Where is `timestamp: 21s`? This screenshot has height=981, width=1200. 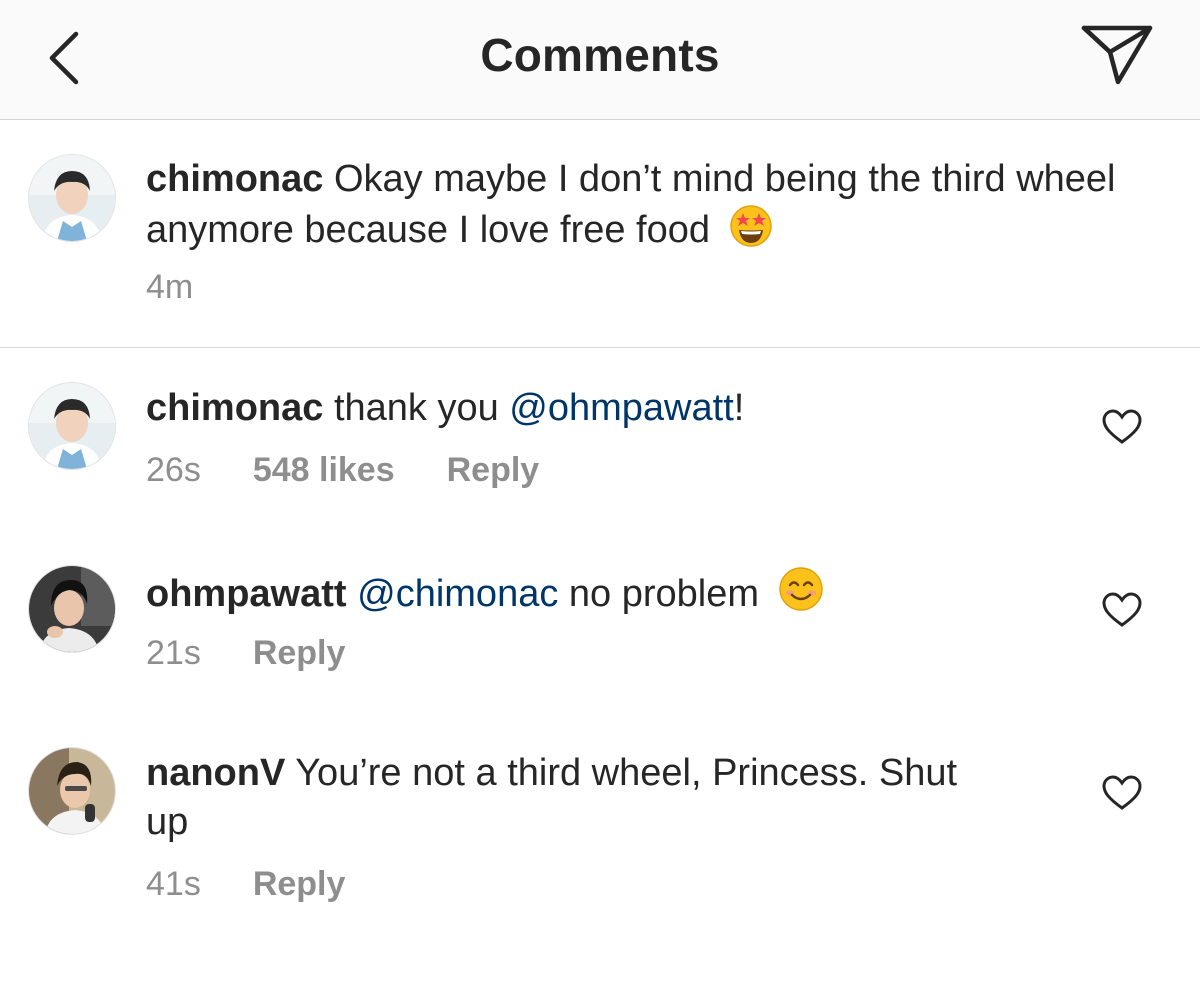
timestamp: 21s is located at coordinates (173, 653).